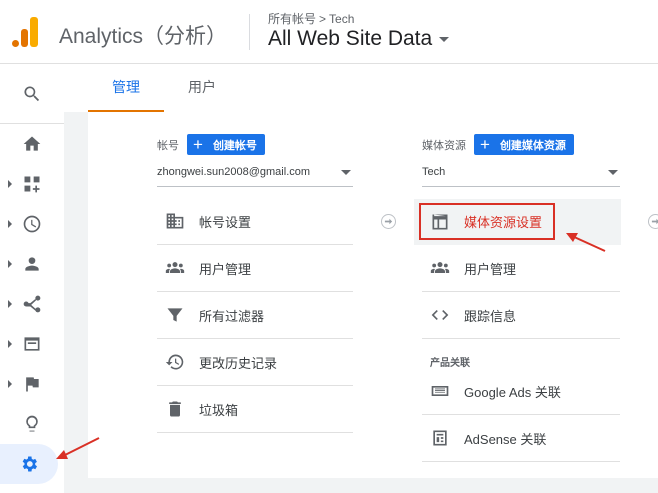  Describe the element at coordinates (255, 268) in the screenshot. I see `account-user-management-item: 用户管理` at that location.